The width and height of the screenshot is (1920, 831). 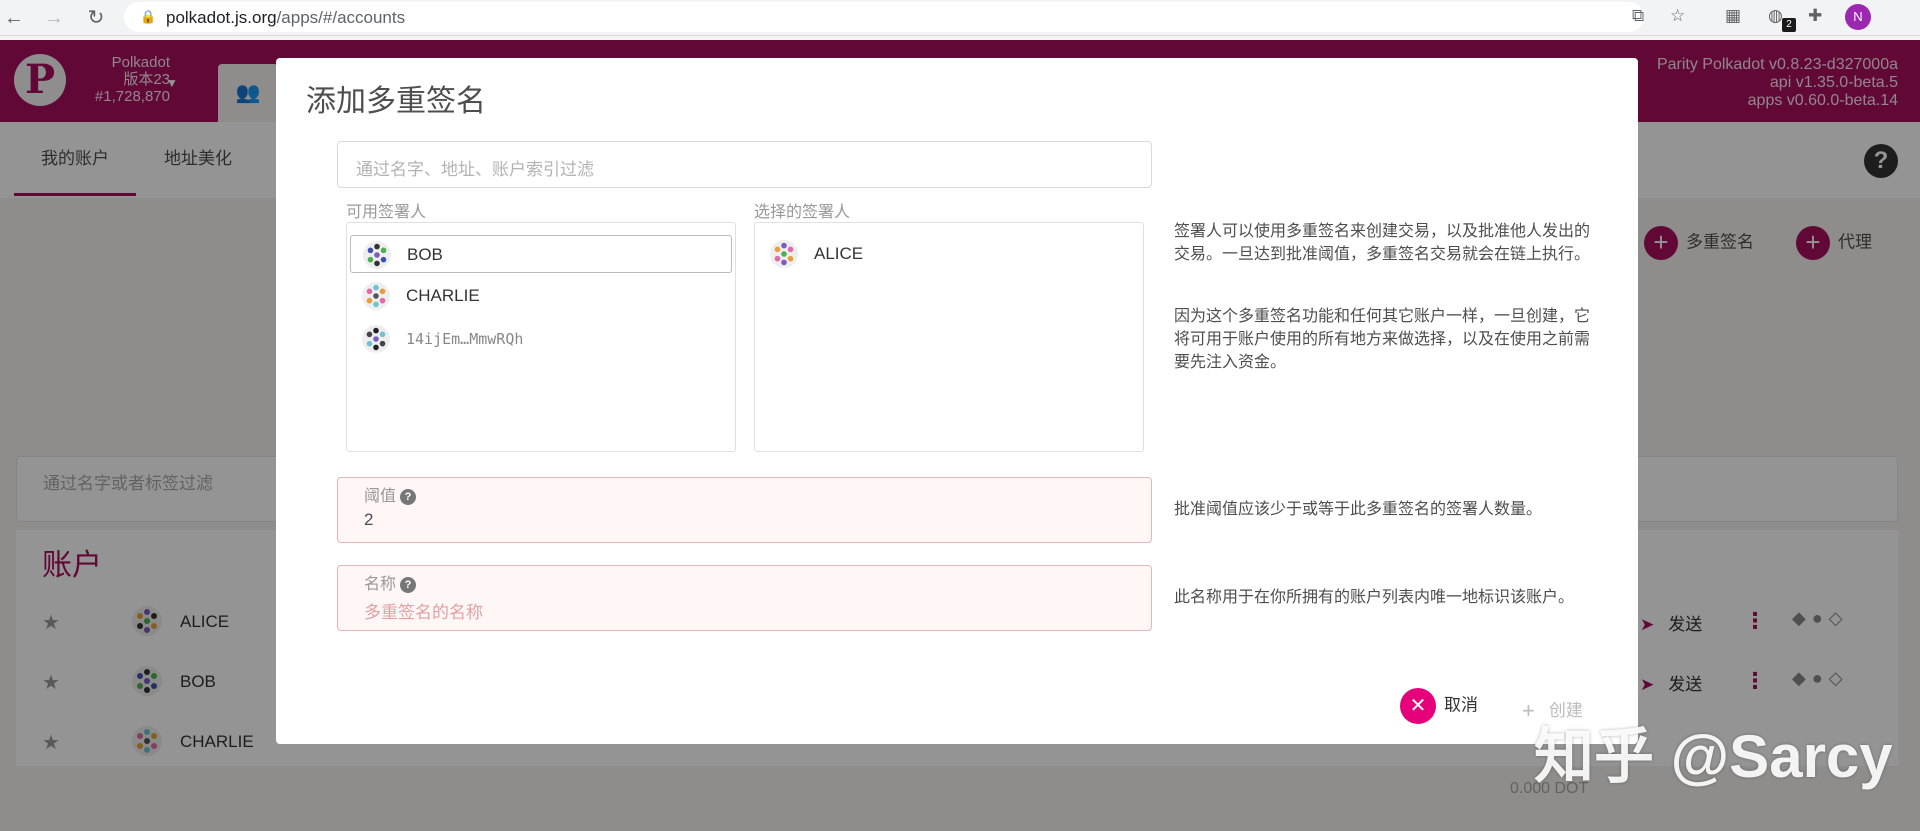 I want to click on name-placeholder: 多重签名的名称, so click(x=423, y=610).